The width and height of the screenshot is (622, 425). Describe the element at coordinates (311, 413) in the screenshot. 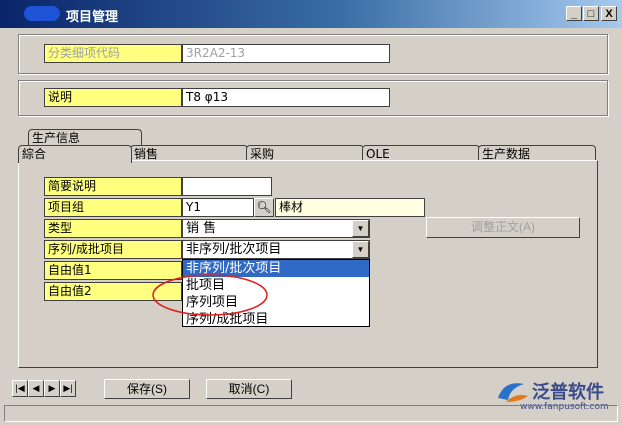

I see `status-bar` at that location.